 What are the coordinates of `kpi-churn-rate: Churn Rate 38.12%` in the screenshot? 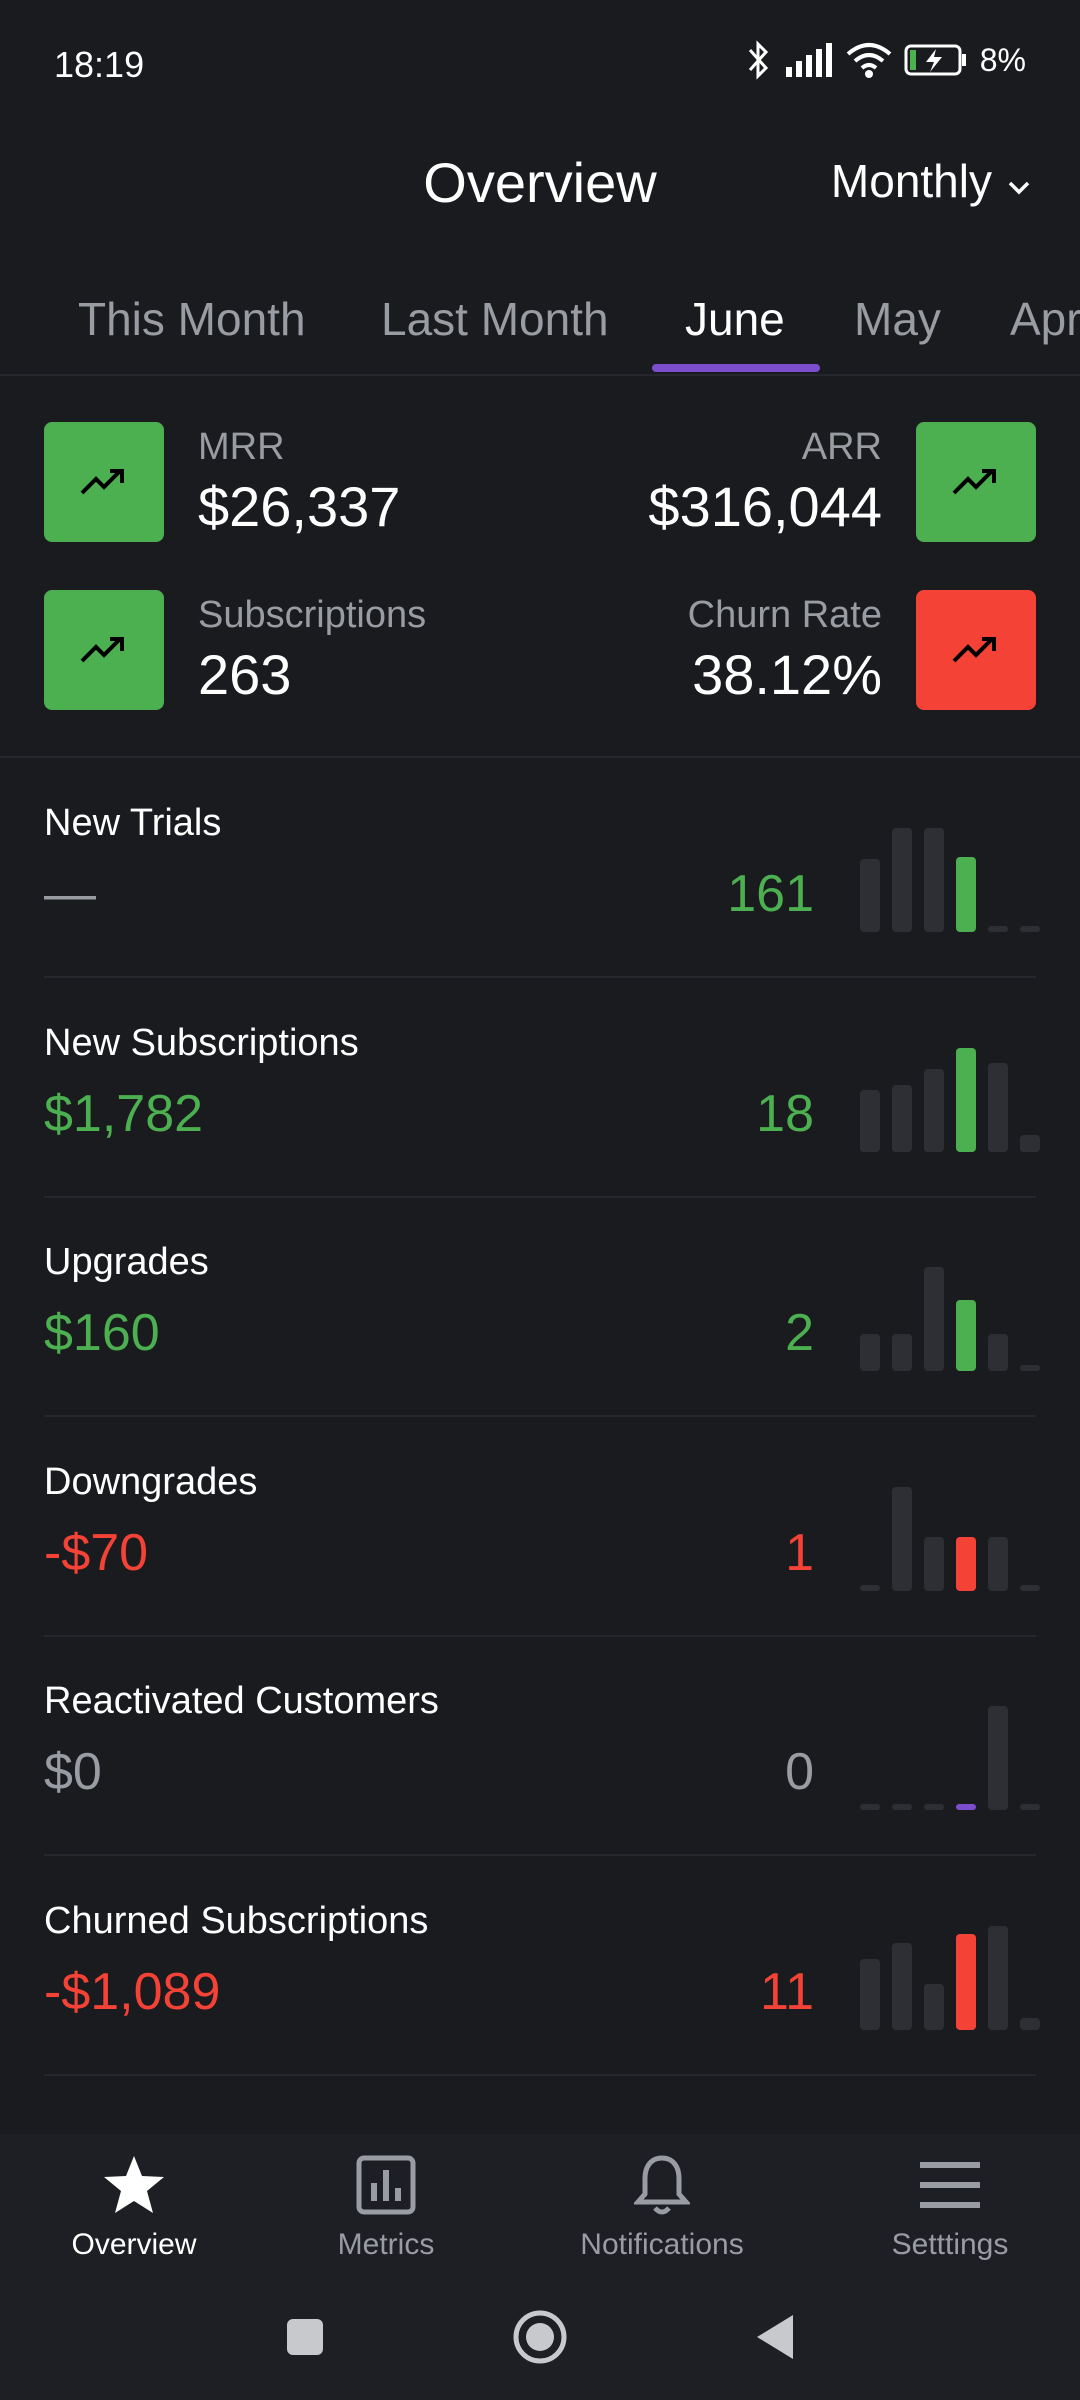 It's located at (806, 650).